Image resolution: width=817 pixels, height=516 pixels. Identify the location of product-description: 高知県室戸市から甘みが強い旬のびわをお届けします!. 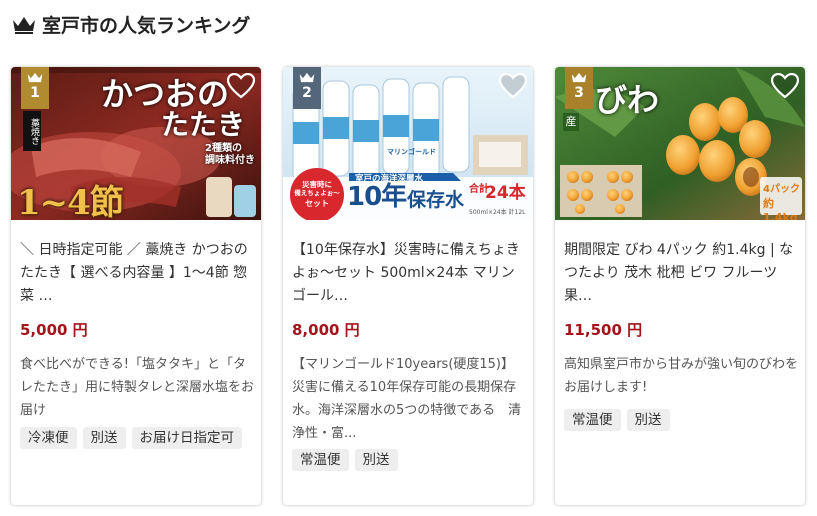
(681, 376).